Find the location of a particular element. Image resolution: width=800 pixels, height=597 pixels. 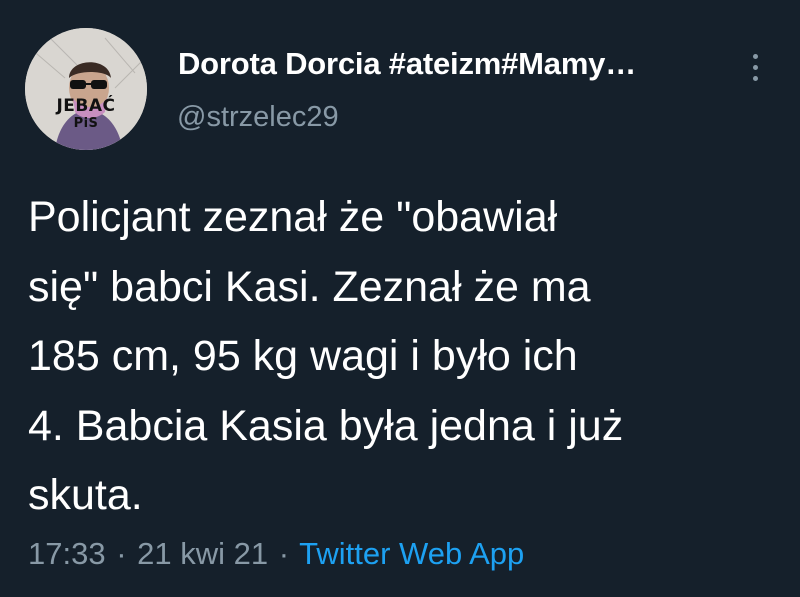

tweet-source-link: Twitter Web App is located at coordinates (411, 553).